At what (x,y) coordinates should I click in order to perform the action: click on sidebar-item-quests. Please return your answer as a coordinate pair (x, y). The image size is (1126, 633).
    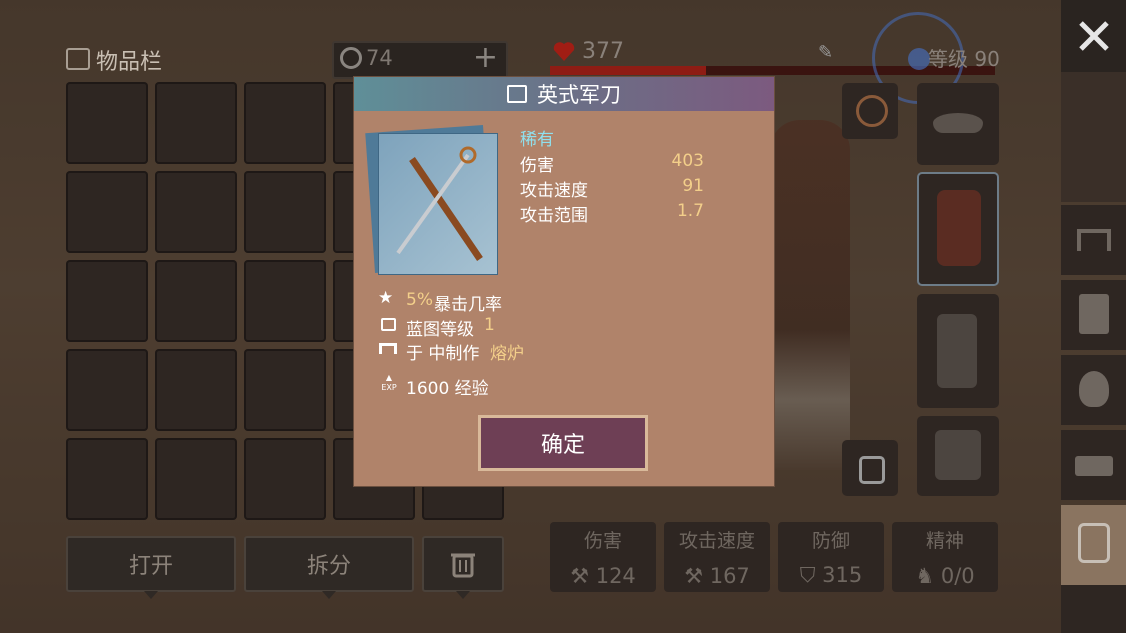
    Looking at the image, I should click on (1093, 315).